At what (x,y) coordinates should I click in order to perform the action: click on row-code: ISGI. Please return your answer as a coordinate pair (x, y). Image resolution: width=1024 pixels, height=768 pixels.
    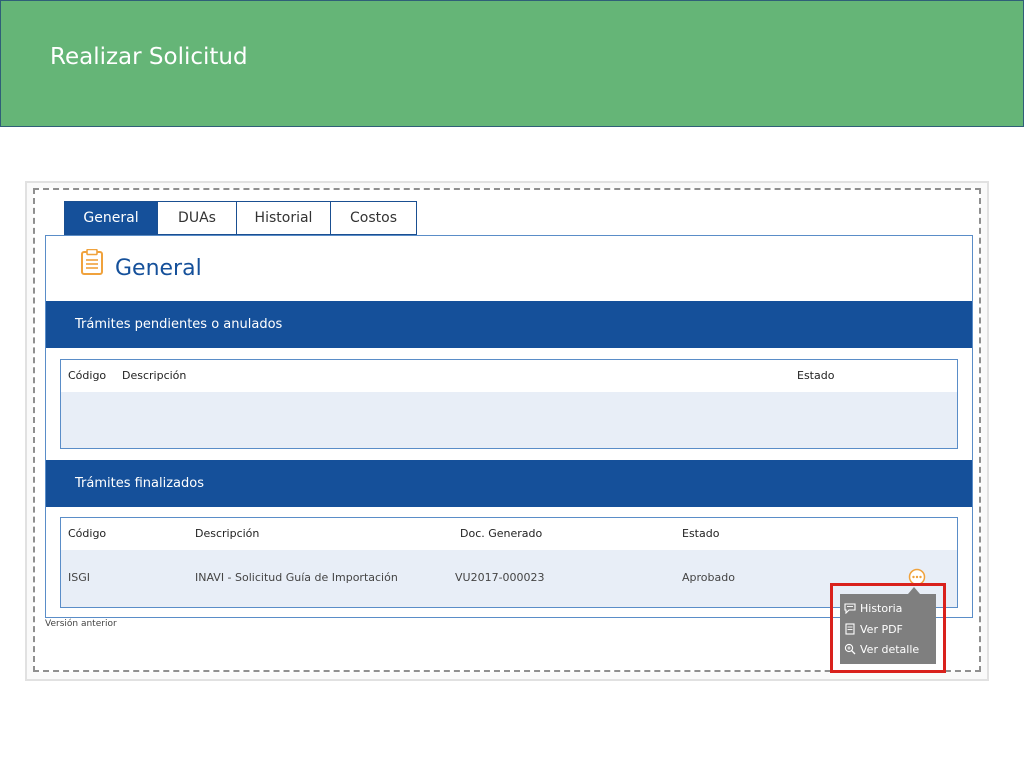
    Looking at the image, I should click on (79, 577).